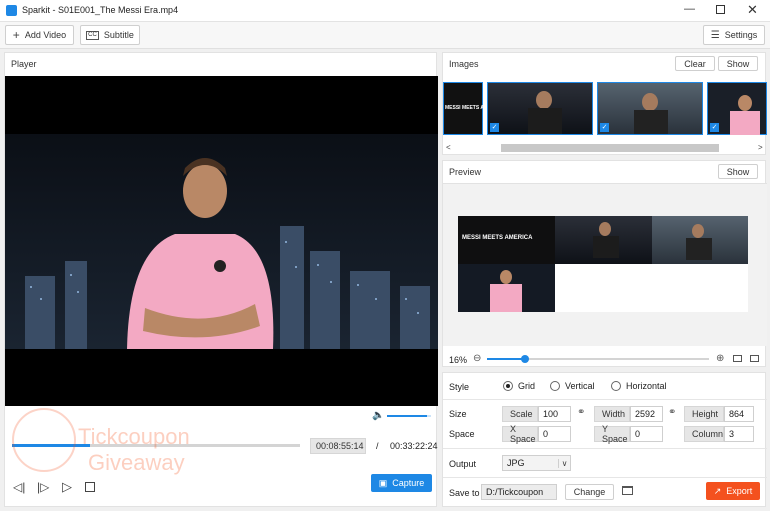 Image resolution: width=770 pixels, height=511 pixels. What do you see at coordinates (598, 359) in the screenshot?
I see `zoom-slider` at bounding box center [598, 359].